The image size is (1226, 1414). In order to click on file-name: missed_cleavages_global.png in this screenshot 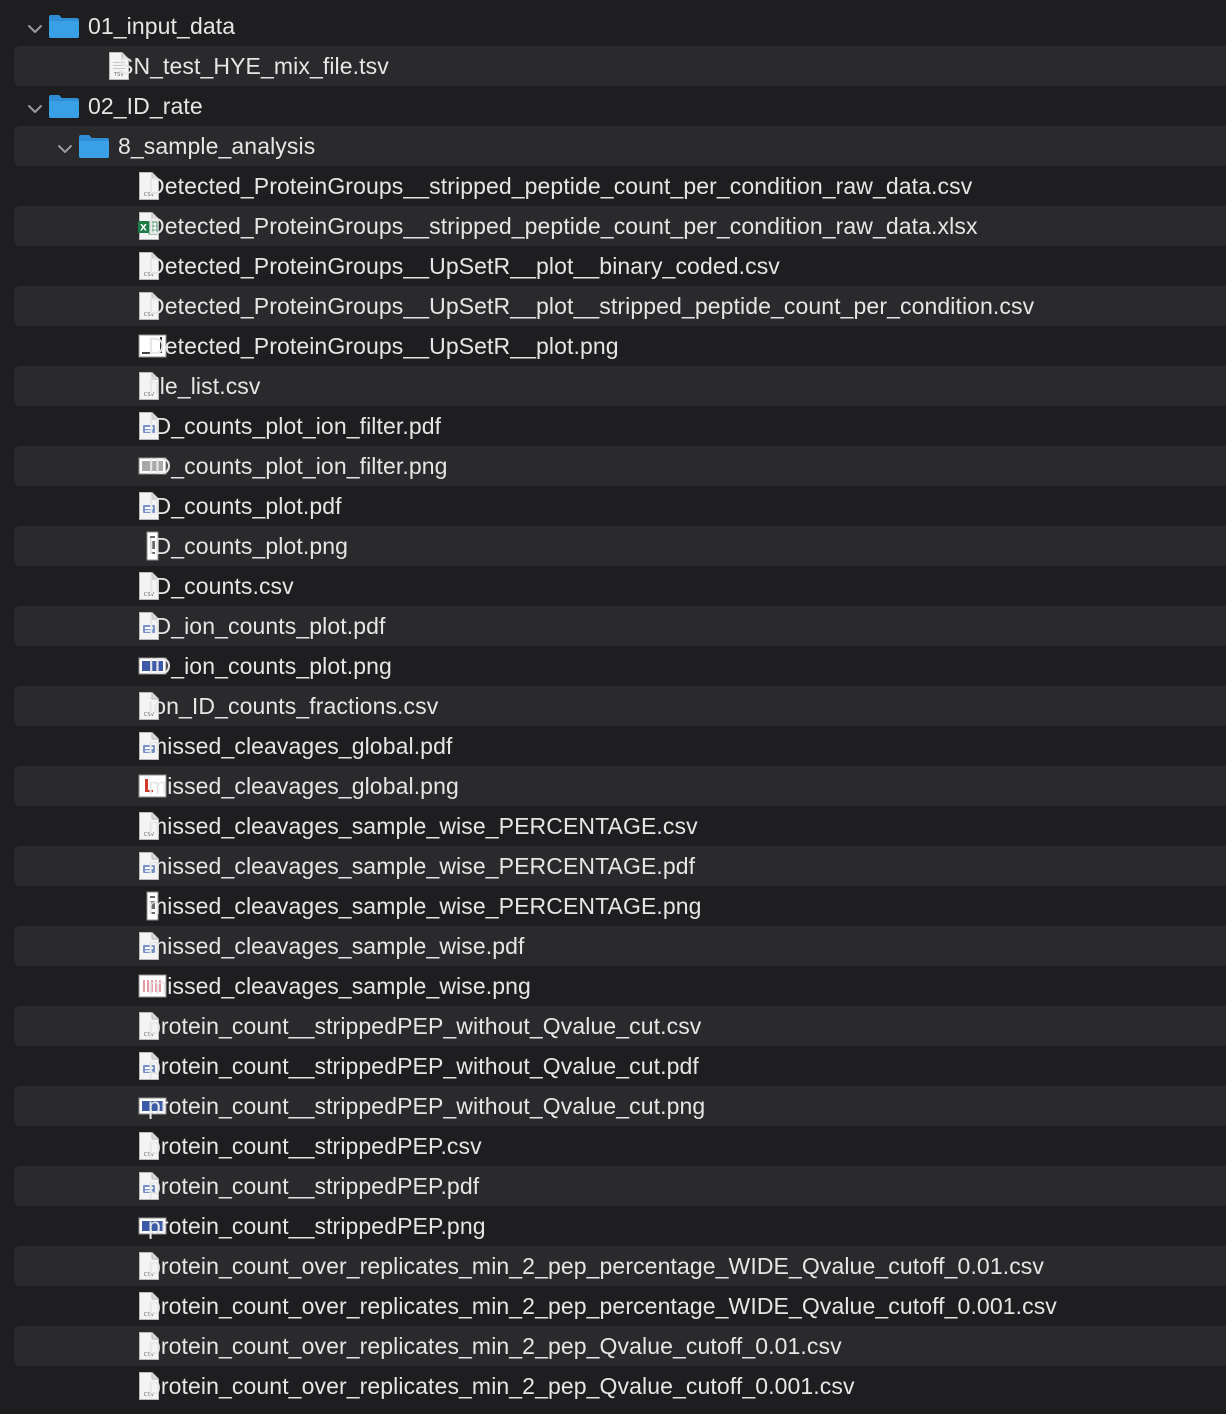, I will do `click(303, 786)`.